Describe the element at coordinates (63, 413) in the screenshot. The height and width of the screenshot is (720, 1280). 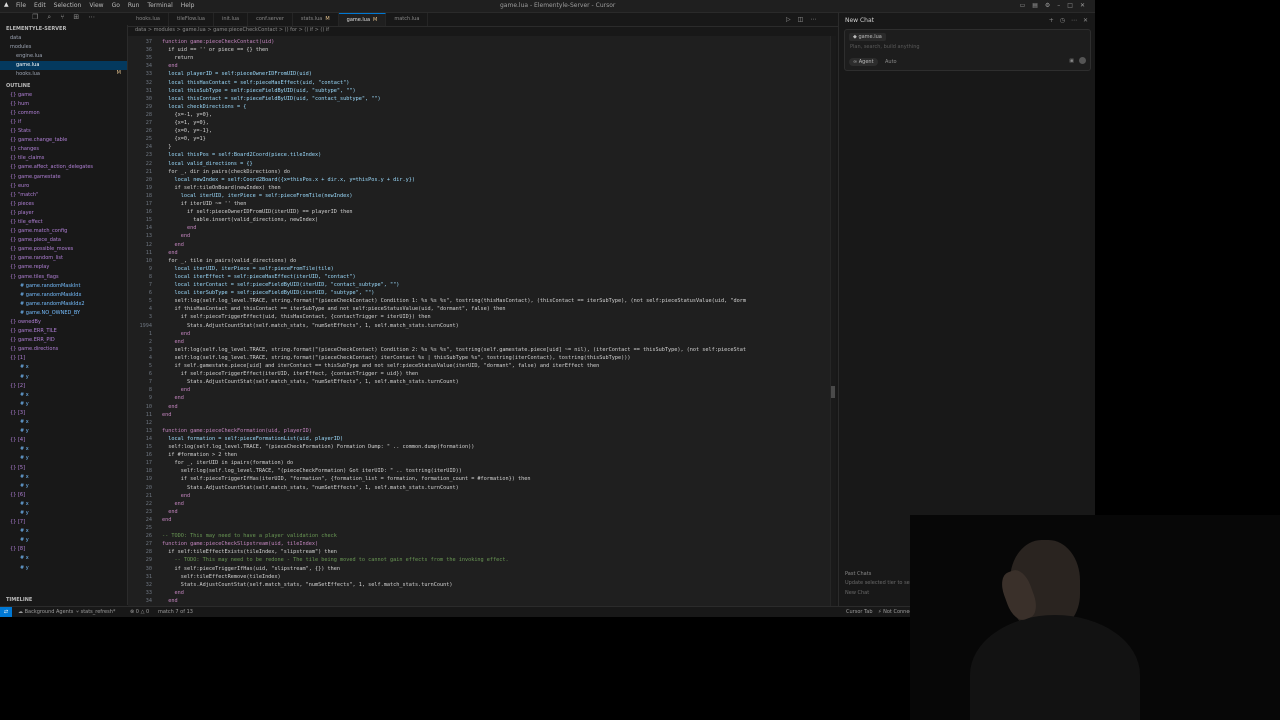
I see `outline-item: {} [3]` at that location.